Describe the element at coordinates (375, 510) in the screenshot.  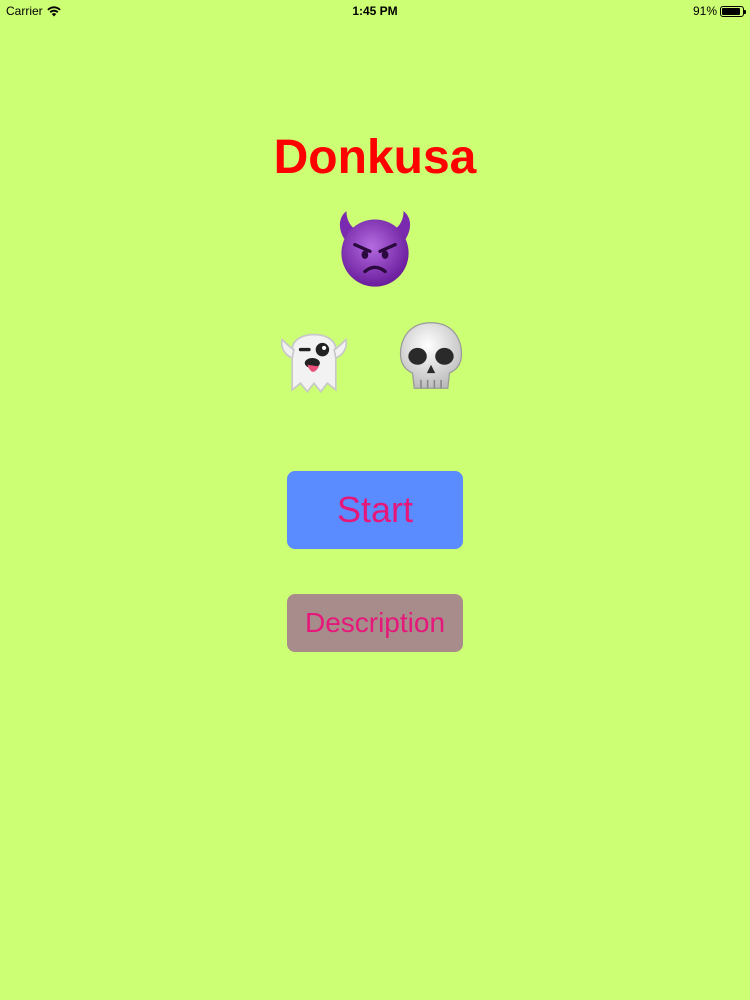
I see `start-button: Start` at that location.